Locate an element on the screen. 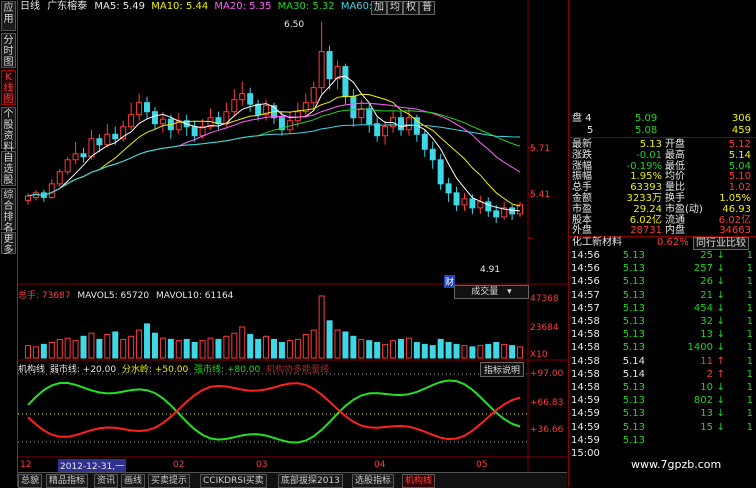 The image size is (756, 488). tab-institution-line: 机构线 is located at coordinates (419, 481).